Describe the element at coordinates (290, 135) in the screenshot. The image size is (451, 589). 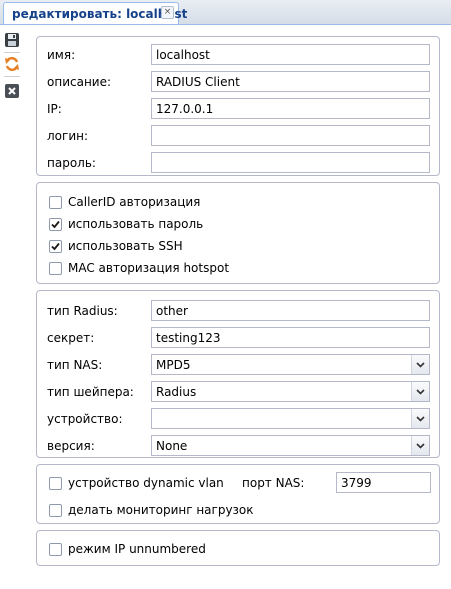
I see `login-field` at that location.